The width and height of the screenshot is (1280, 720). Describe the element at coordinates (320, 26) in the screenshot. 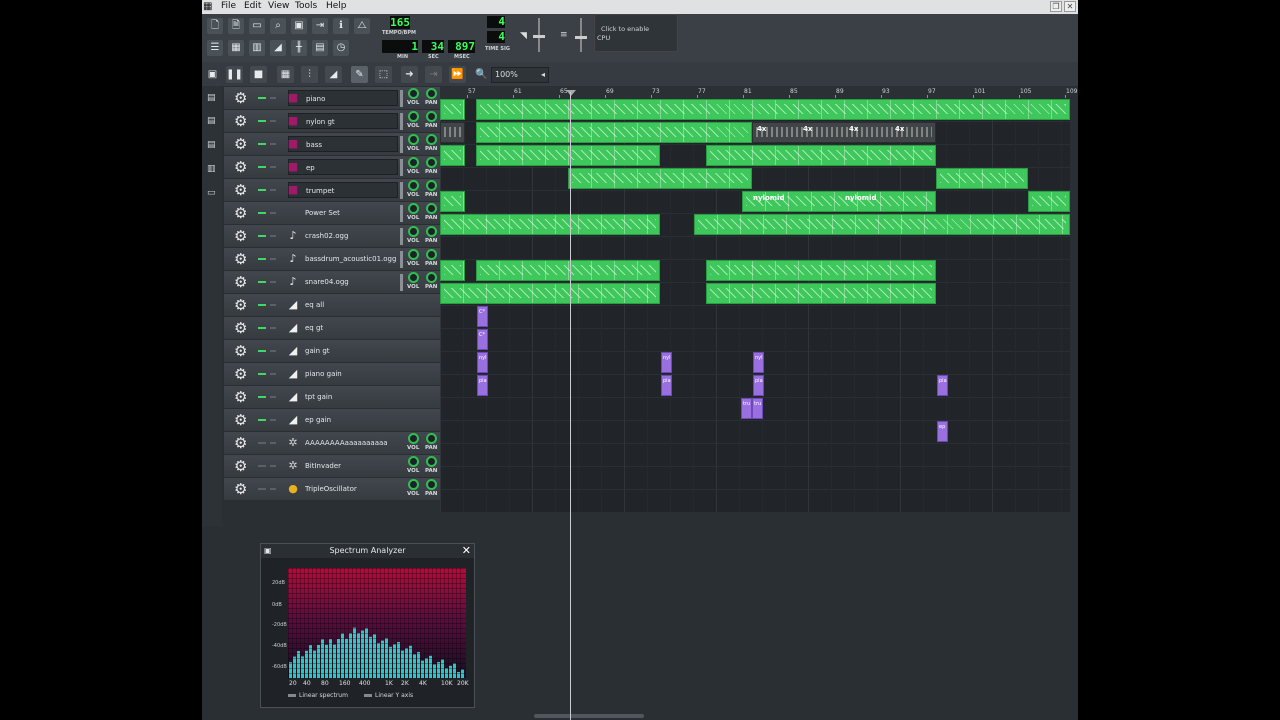

I see `export-icon: ⇥` at that location.